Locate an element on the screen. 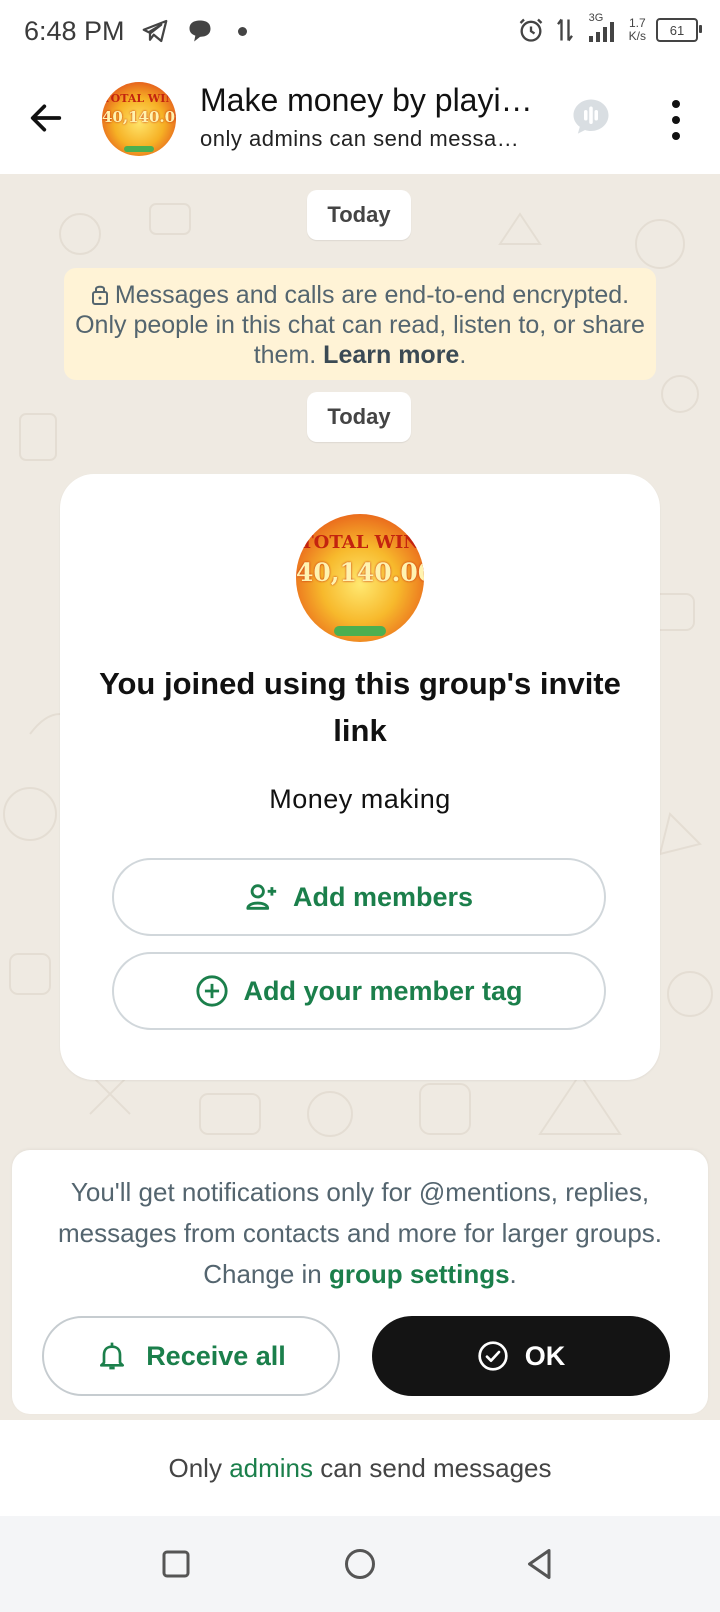 The height and width of the screenshot is (1612, 720). status-notification-icons is located at coordinates (193, 31).